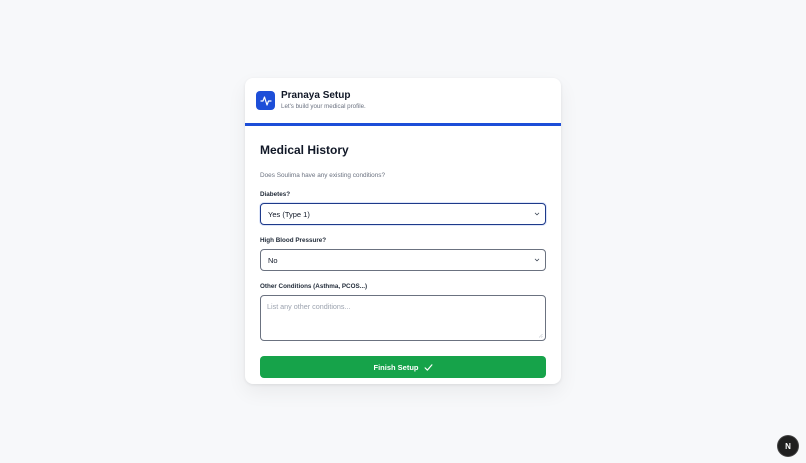  Describe the element at coordinates (304, 150) in the screenshot. I see `section-title: Medical History` at that location.